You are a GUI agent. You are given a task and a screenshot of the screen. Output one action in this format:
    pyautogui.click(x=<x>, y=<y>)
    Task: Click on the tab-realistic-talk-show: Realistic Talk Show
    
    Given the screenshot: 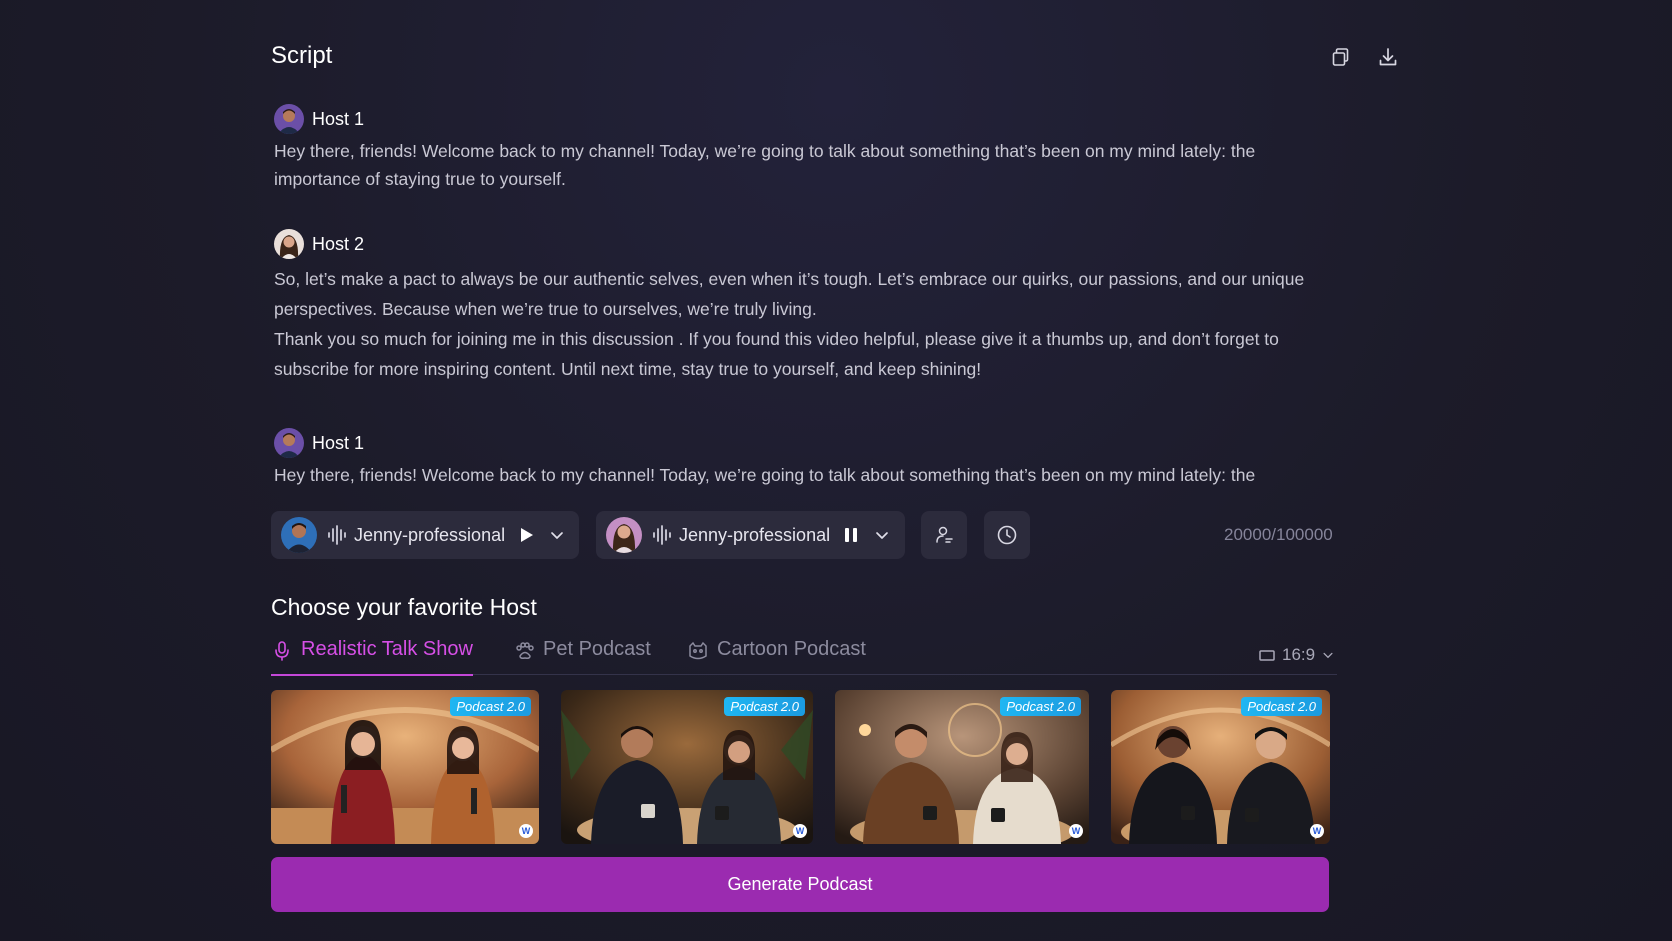 What is the action you would take?
    pyautogui.click(x=372, y=657)
    